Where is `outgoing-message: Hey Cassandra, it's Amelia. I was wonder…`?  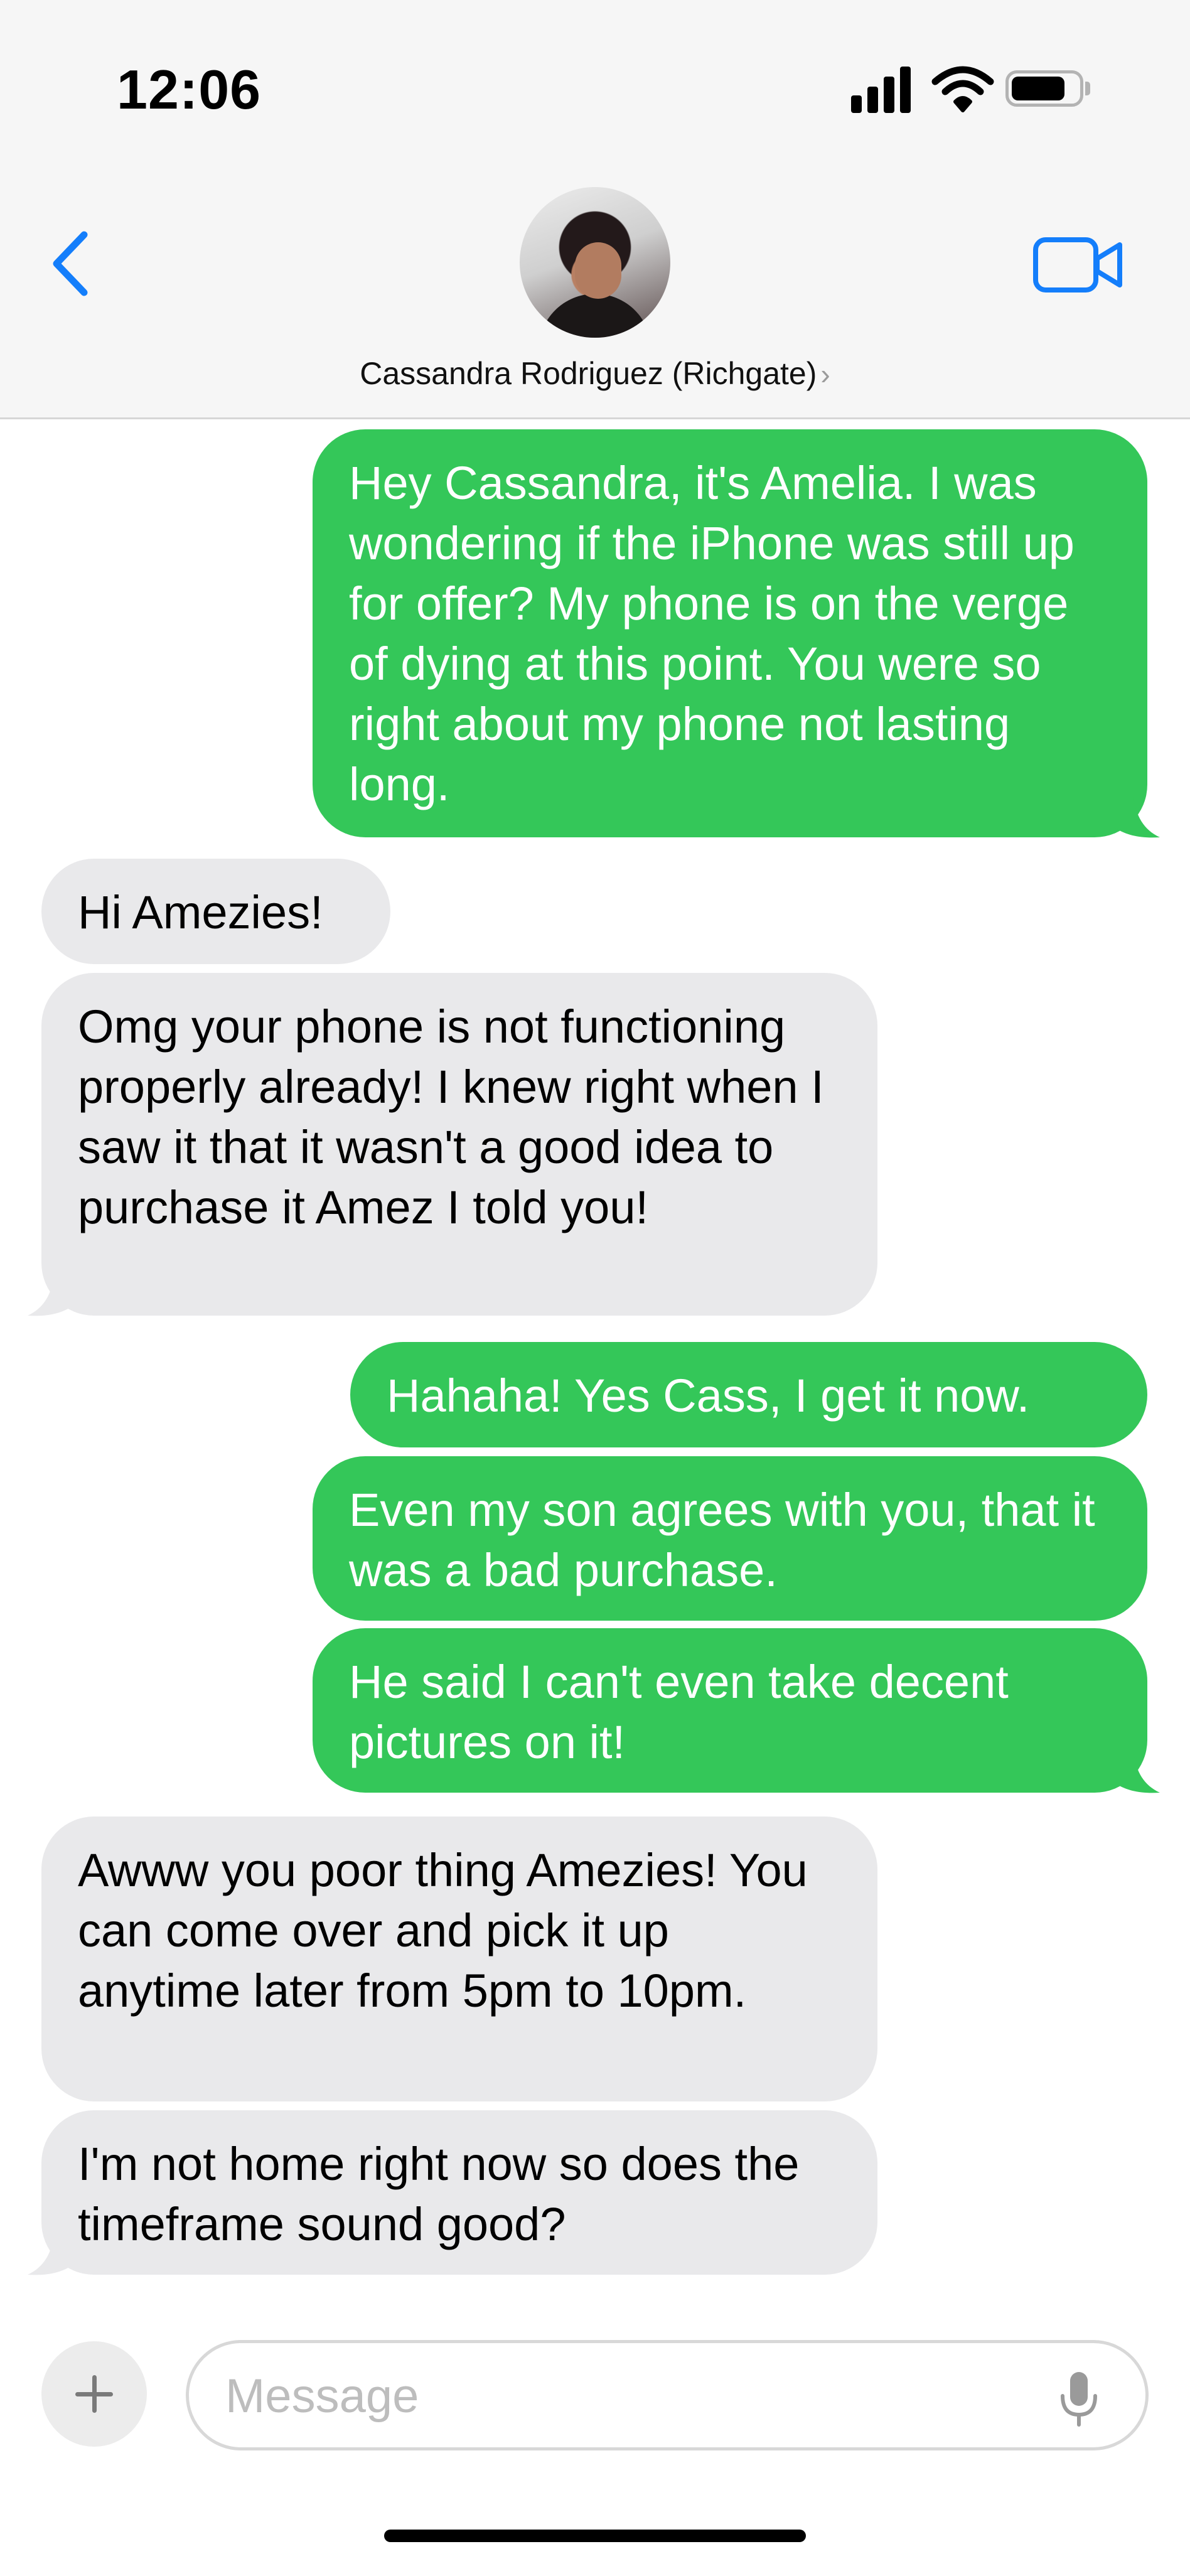 outgoing-message: Hey Cassandra, it's Amelia. I was wonder… is located at coordinates (730, 633).